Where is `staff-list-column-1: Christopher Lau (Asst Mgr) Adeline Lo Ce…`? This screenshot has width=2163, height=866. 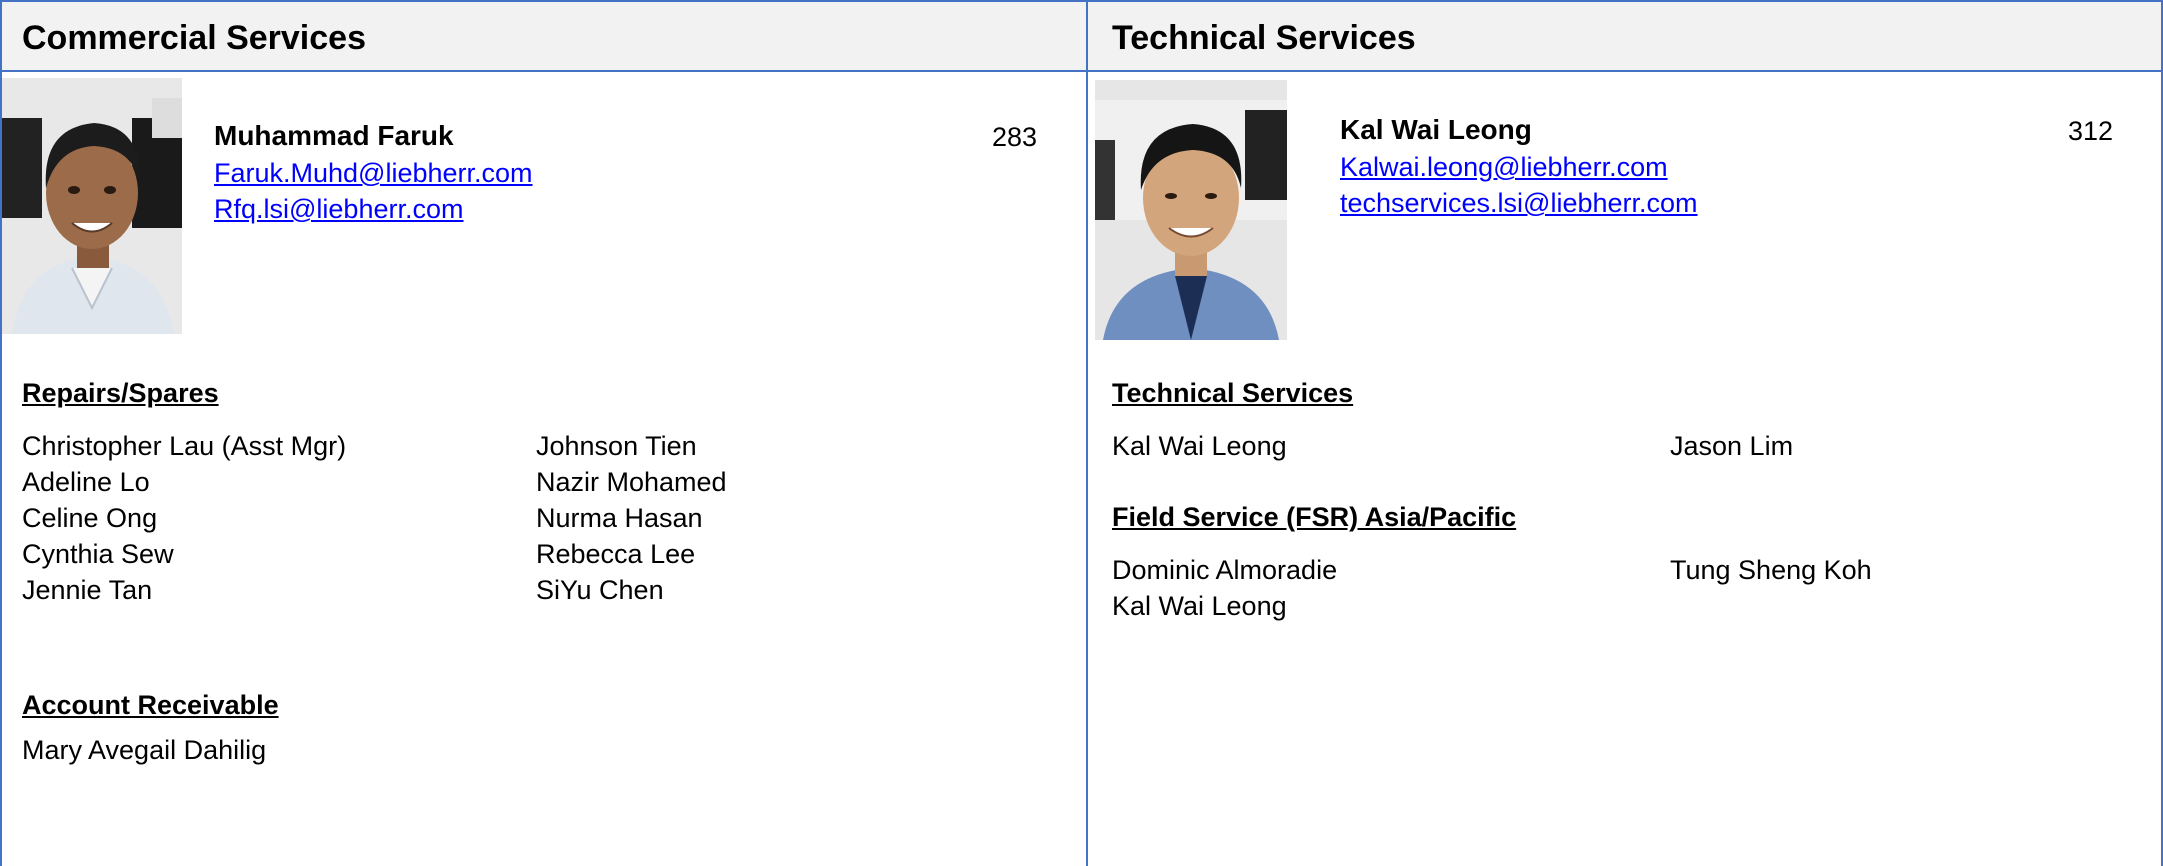 staff-list-column-1: Christopher Lau (Asst Mgr) Adeline Lo Ce… is located at coordinates (184, 518).